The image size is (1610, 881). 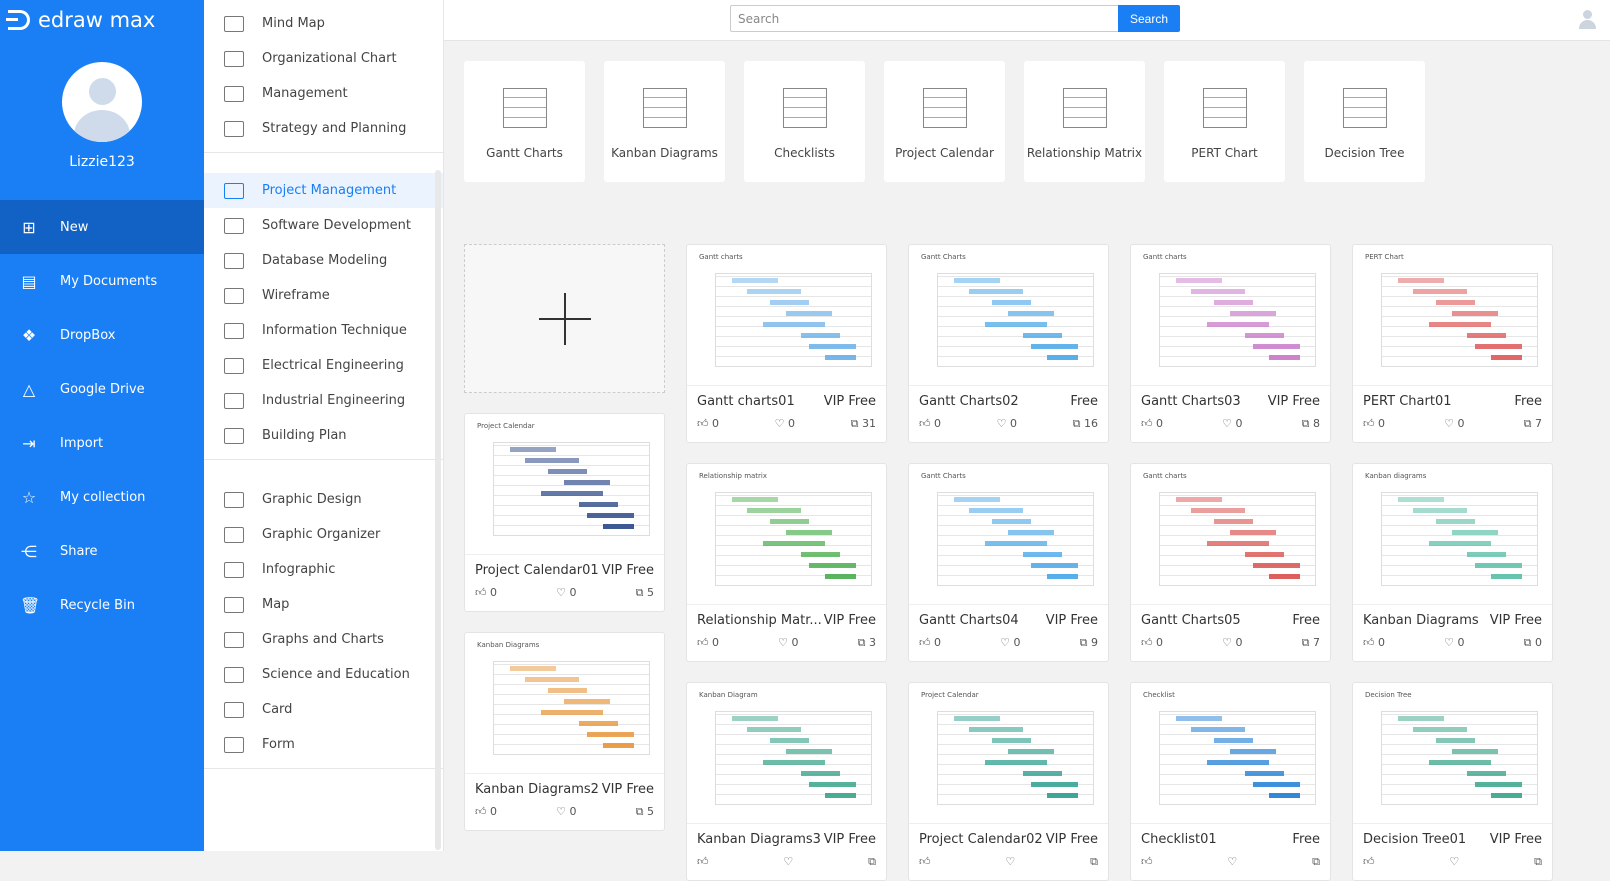 I want to click on duplicate-button: ⧉ 3, so click(x=867, y=643).